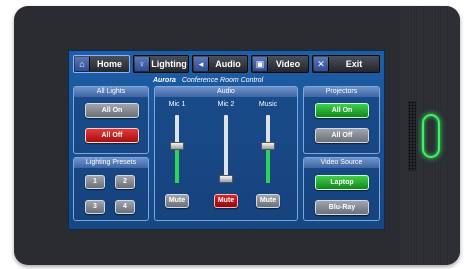  I want to click on top-nav: ⌂ Home ♀ Lighting ◂ Audio ▣ Video ✕ Exit, so click(226, 64).